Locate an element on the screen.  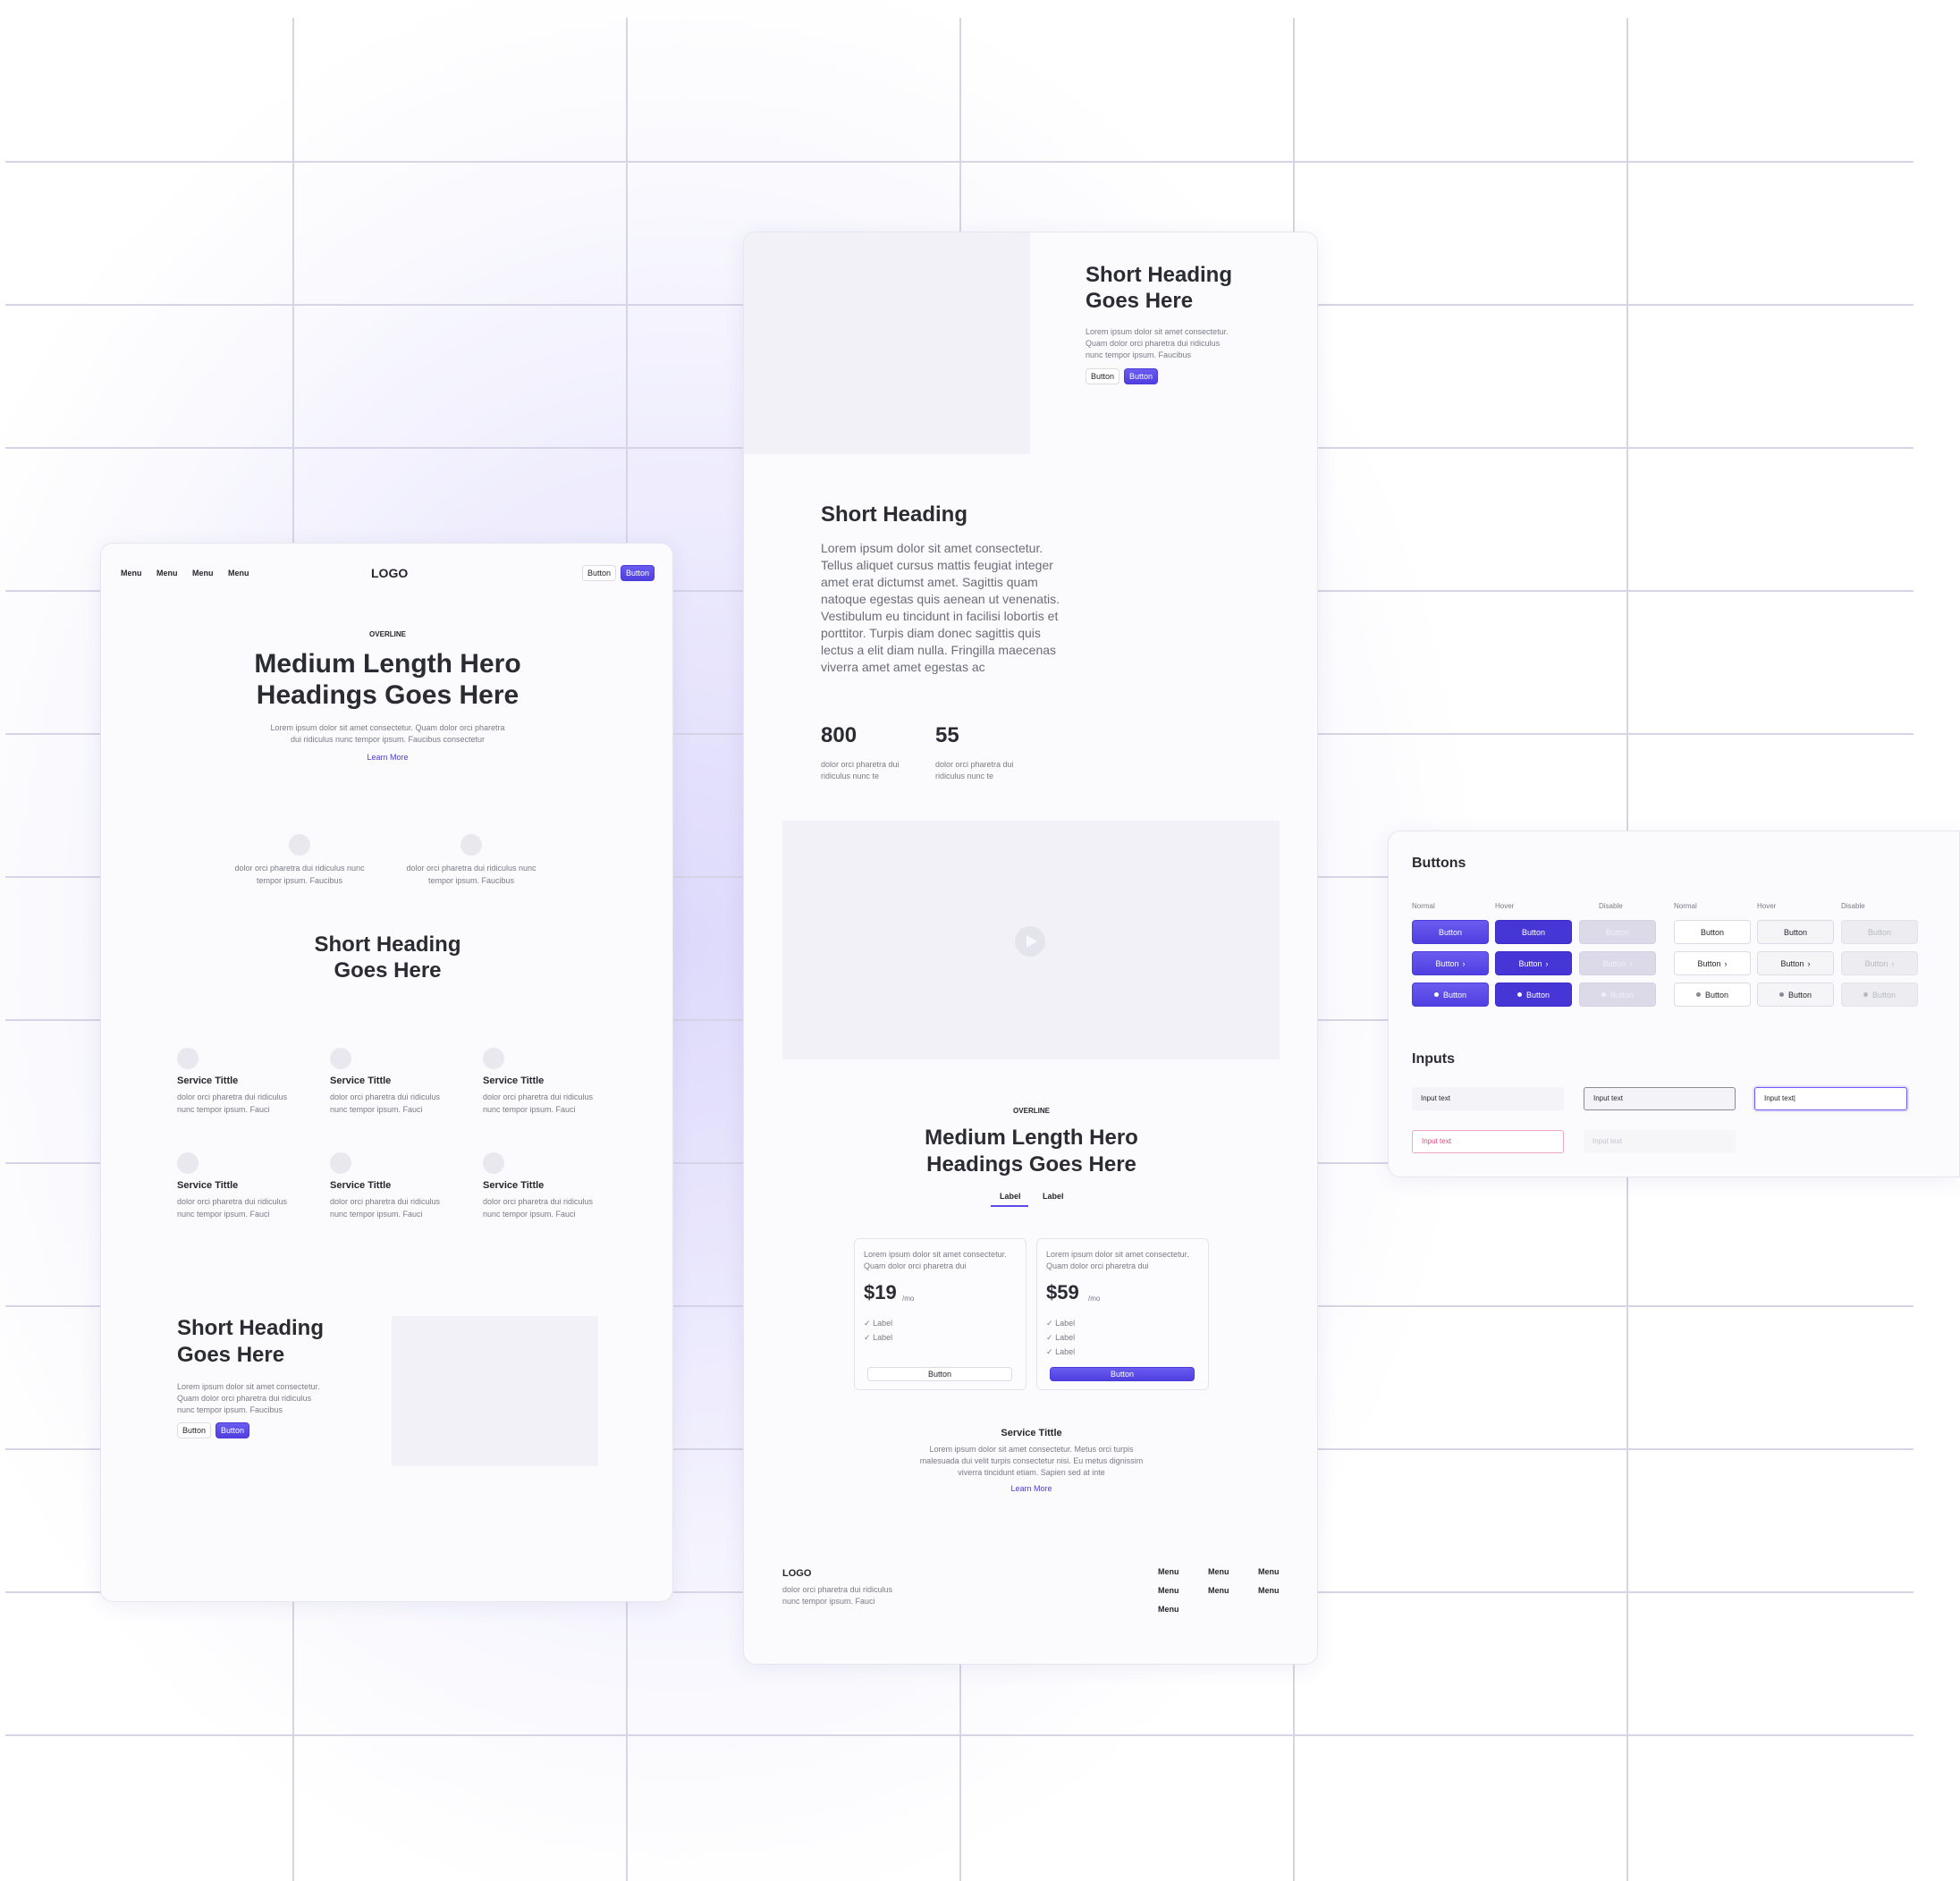
button-secondary-dot-disabled: Button is located at coordinates (1879, 995).